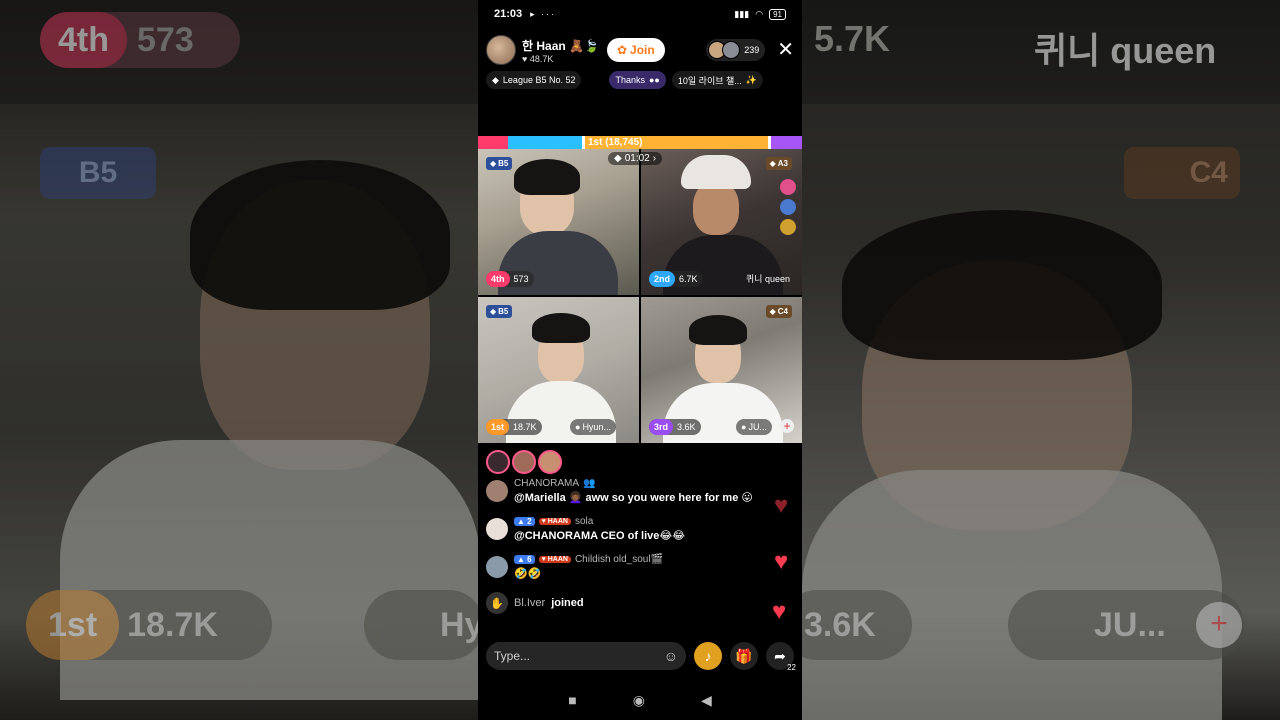 The height and width of the screenshot is (720, 1280). What do you see at coordinates (528, 574) in the screenshot?
I see `chat-text: 🤣🤣` at bounding box center [528, 574].